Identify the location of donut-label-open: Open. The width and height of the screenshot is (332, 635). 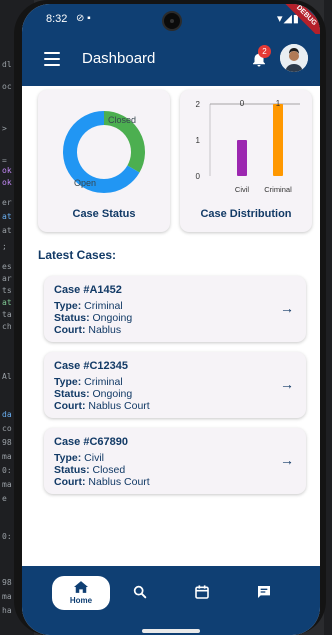
(85, 183).